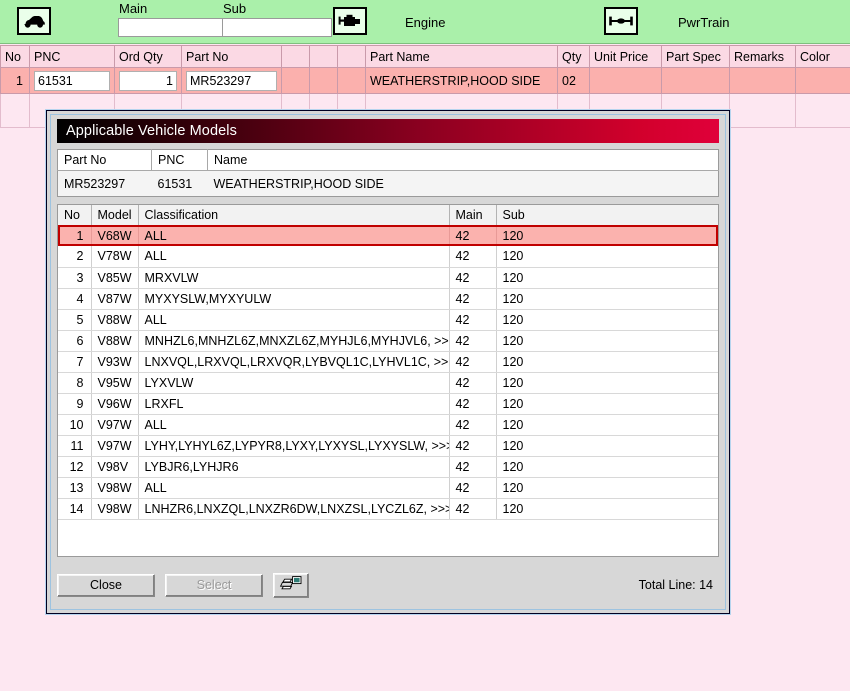 This screenshot has height=691, width=850. What do you see at coordinates (235, 8) in the screenshot?
I see `sub-label: Sub` at bounding box center [235, 8].